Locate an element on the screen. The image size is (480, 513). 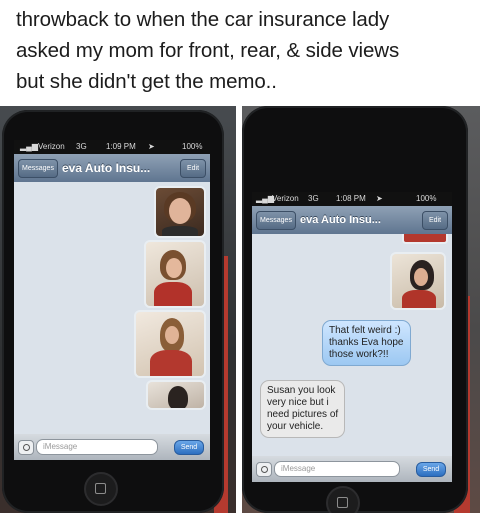
message-line: thanks Eva hope is located at coordinates (366, 342).